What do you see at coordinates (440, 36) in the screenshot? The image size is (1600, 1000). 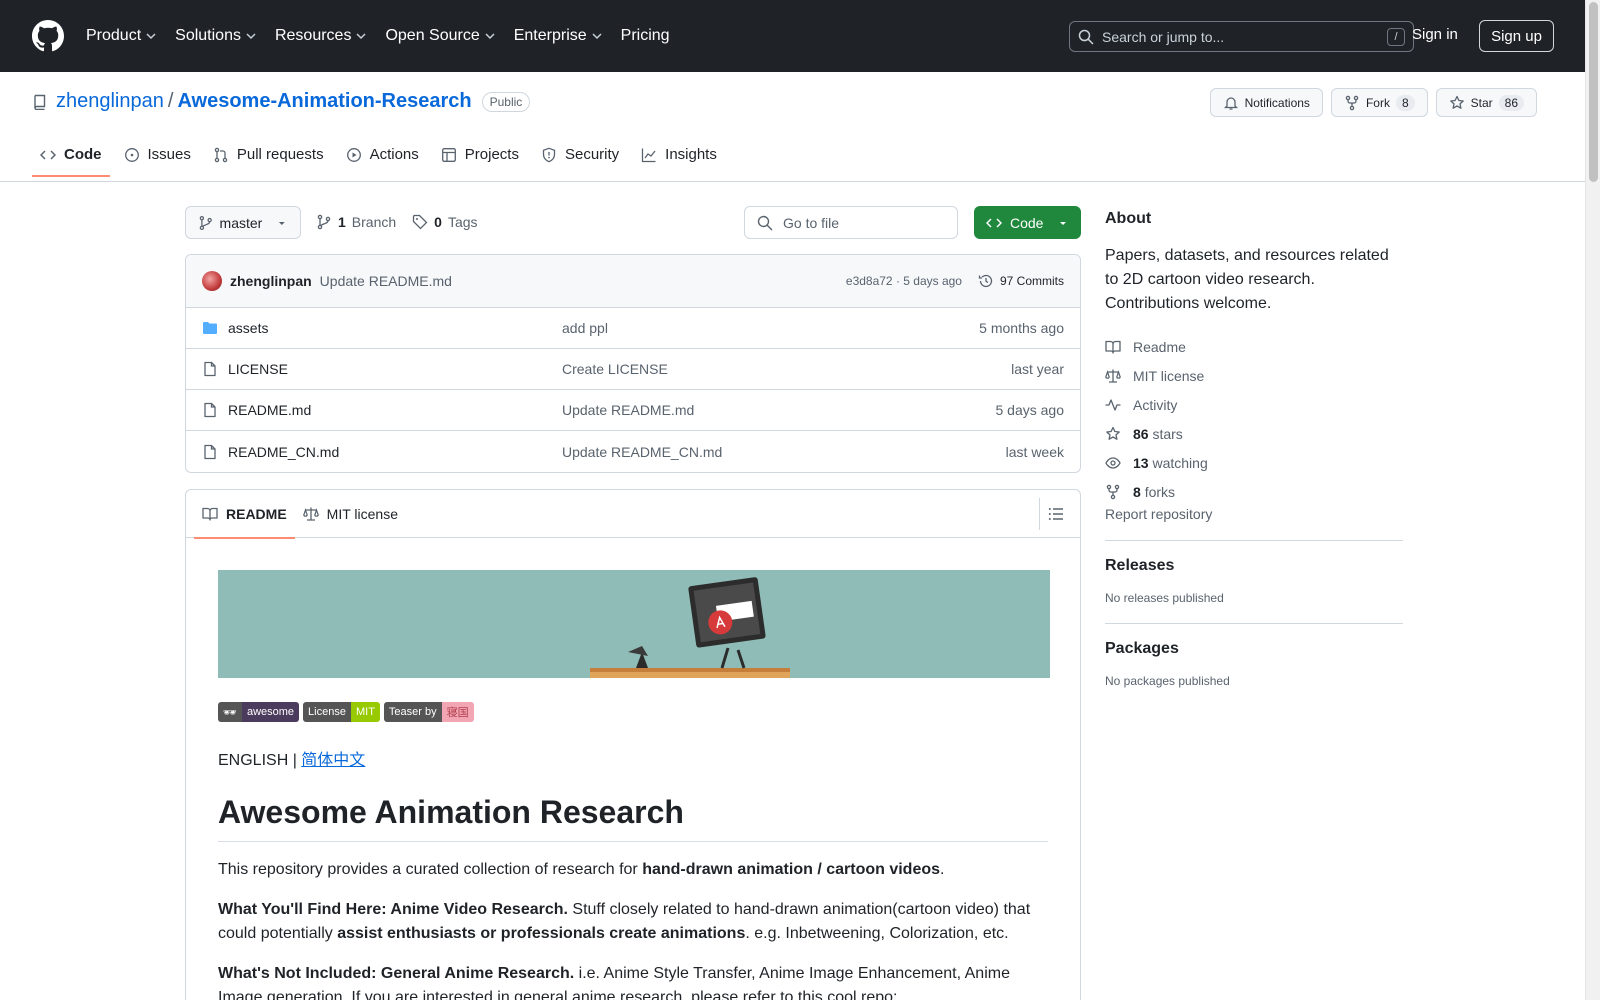 I see `nav-open-source: Open Source` at bounding box center [440, 36].